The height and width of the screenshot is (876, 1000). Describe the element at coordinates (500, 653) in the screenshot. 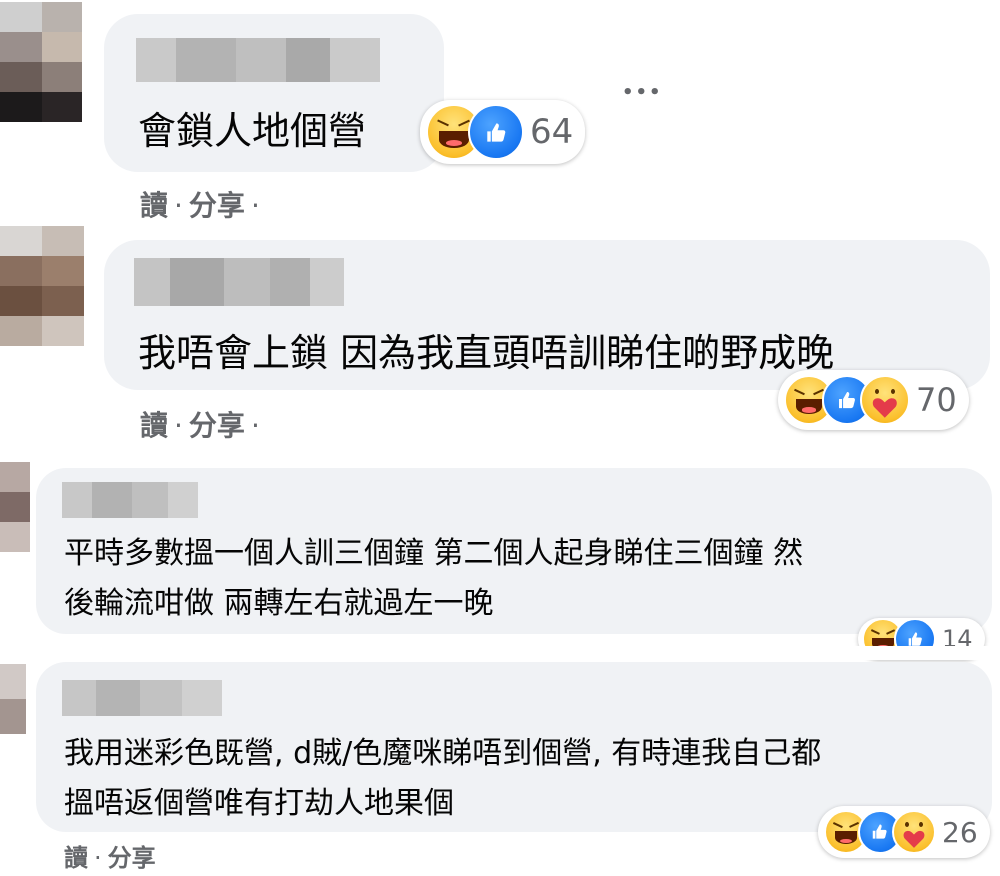

I see `section-divider` at that location.